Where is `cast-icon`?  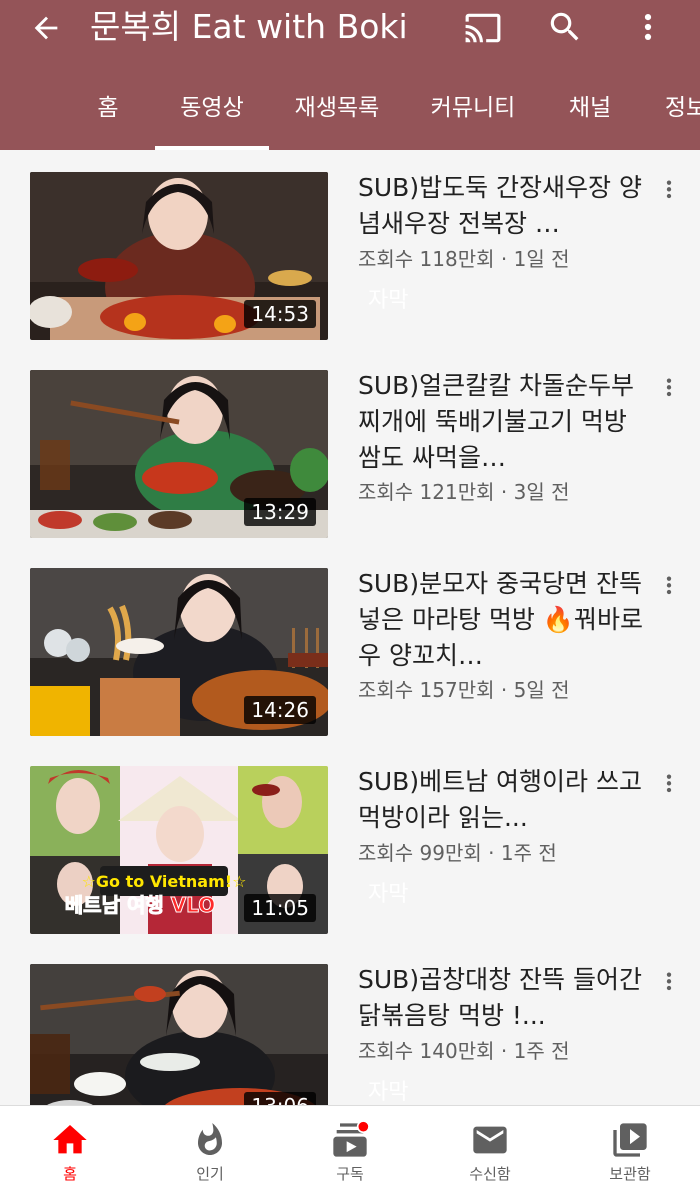 cast-icon is located at coordinates (483, 28).